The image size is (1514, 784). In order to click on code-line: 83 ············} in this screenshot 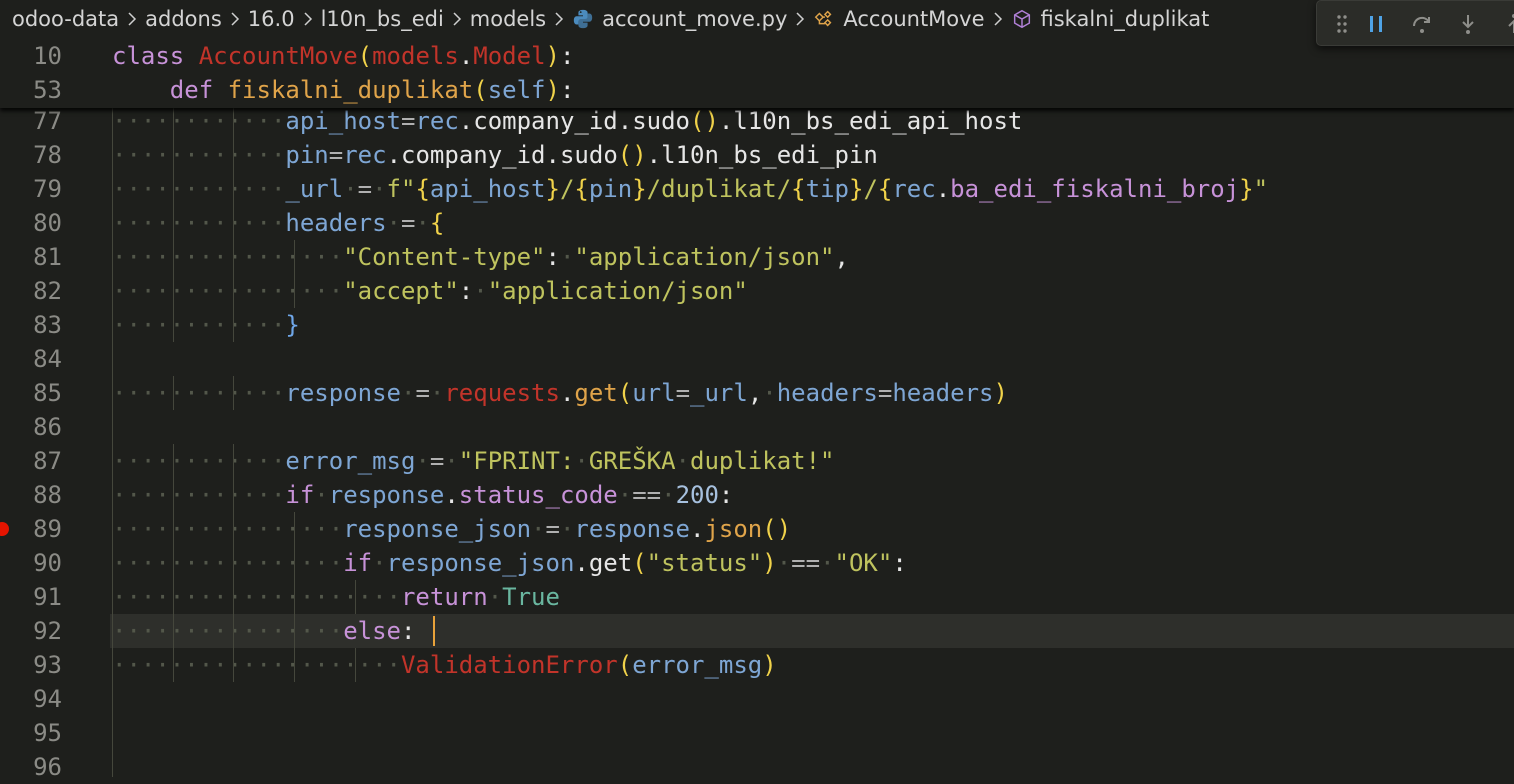, I will do `click(757, 325)`.